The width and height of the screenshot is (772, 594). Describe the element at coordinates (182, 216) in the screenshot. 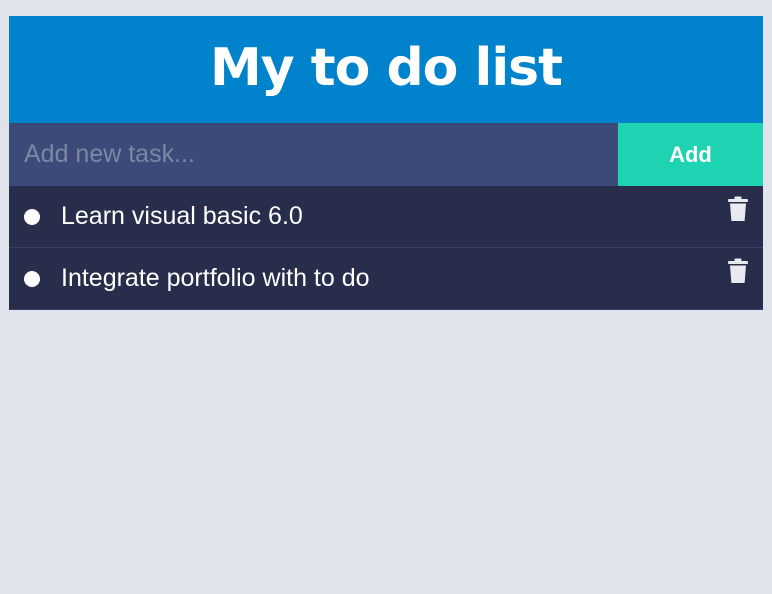

I see `task-label: Learn visual basic 6.0` at that location.